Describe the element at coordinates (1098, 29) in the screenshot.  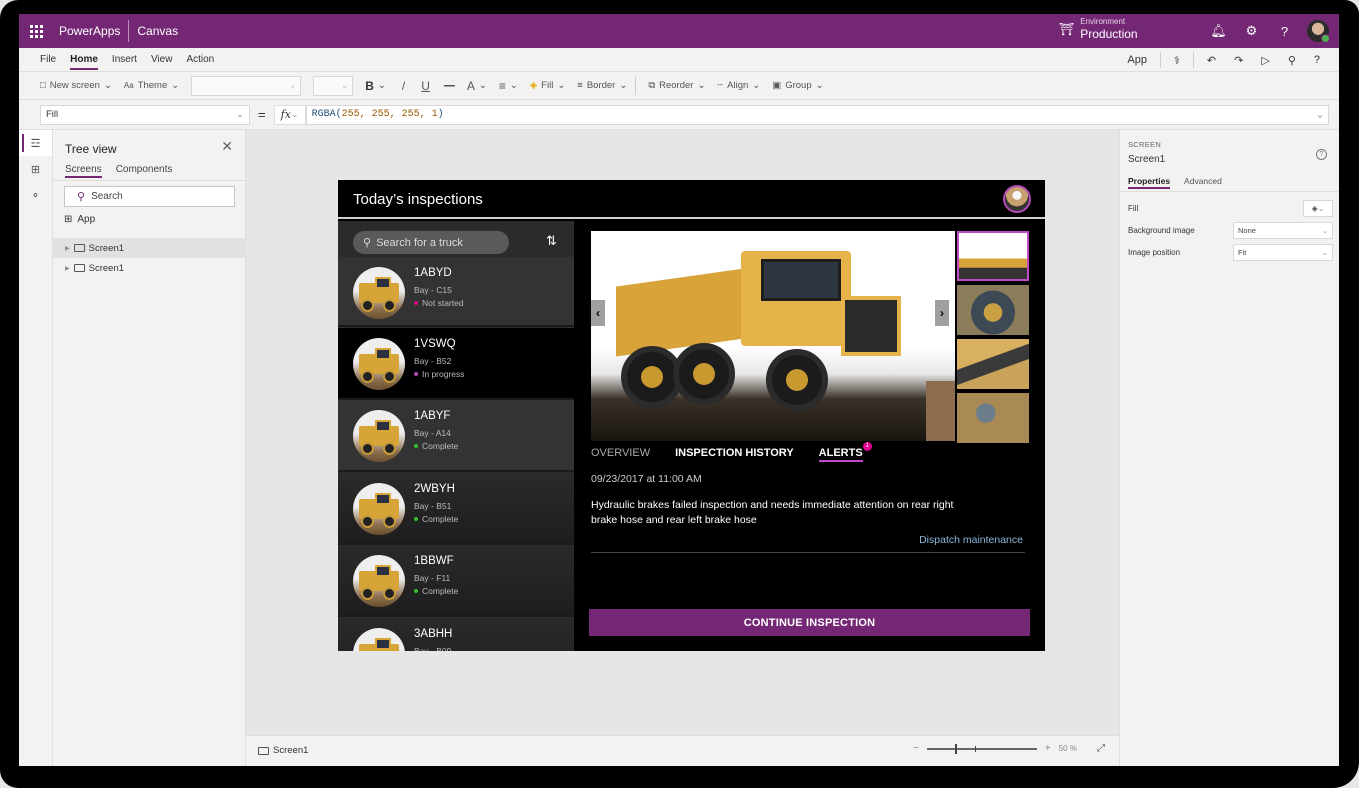
I see `environment-picker: ⛩ Environment Production` at that location.